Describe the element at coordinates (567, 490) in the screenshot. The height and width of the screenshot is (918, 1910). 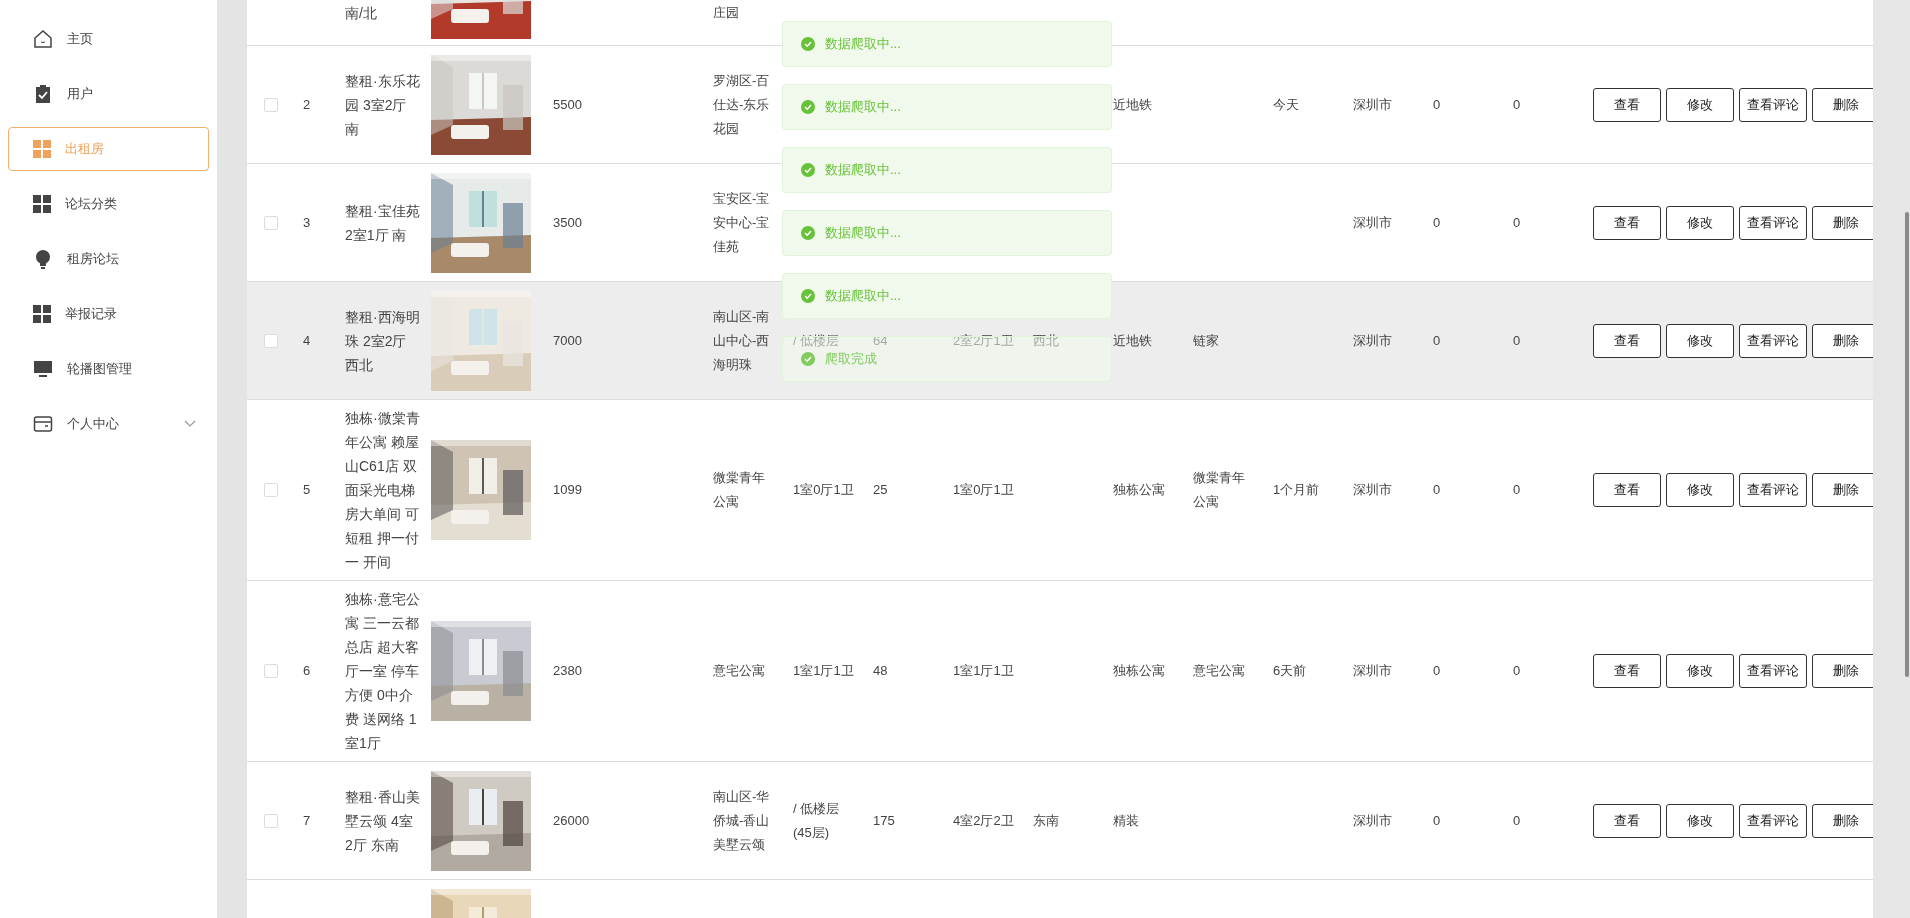
I see `table-cell-text: 1099` at that location.